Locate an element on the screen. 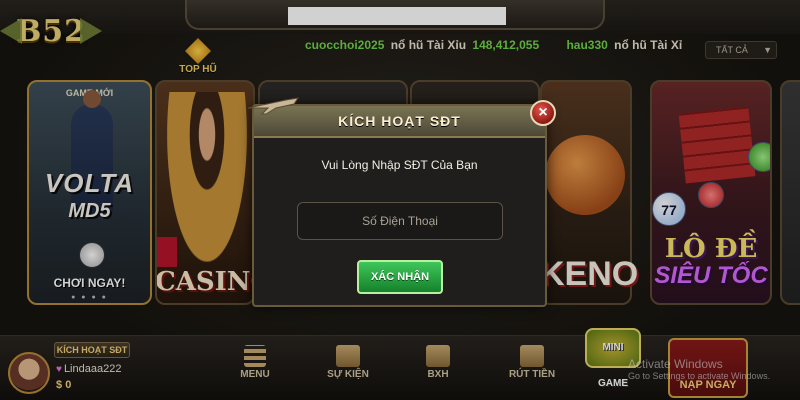 This screenshot has width=800, height=400. close-button: × is located at coordinates (543, 113).